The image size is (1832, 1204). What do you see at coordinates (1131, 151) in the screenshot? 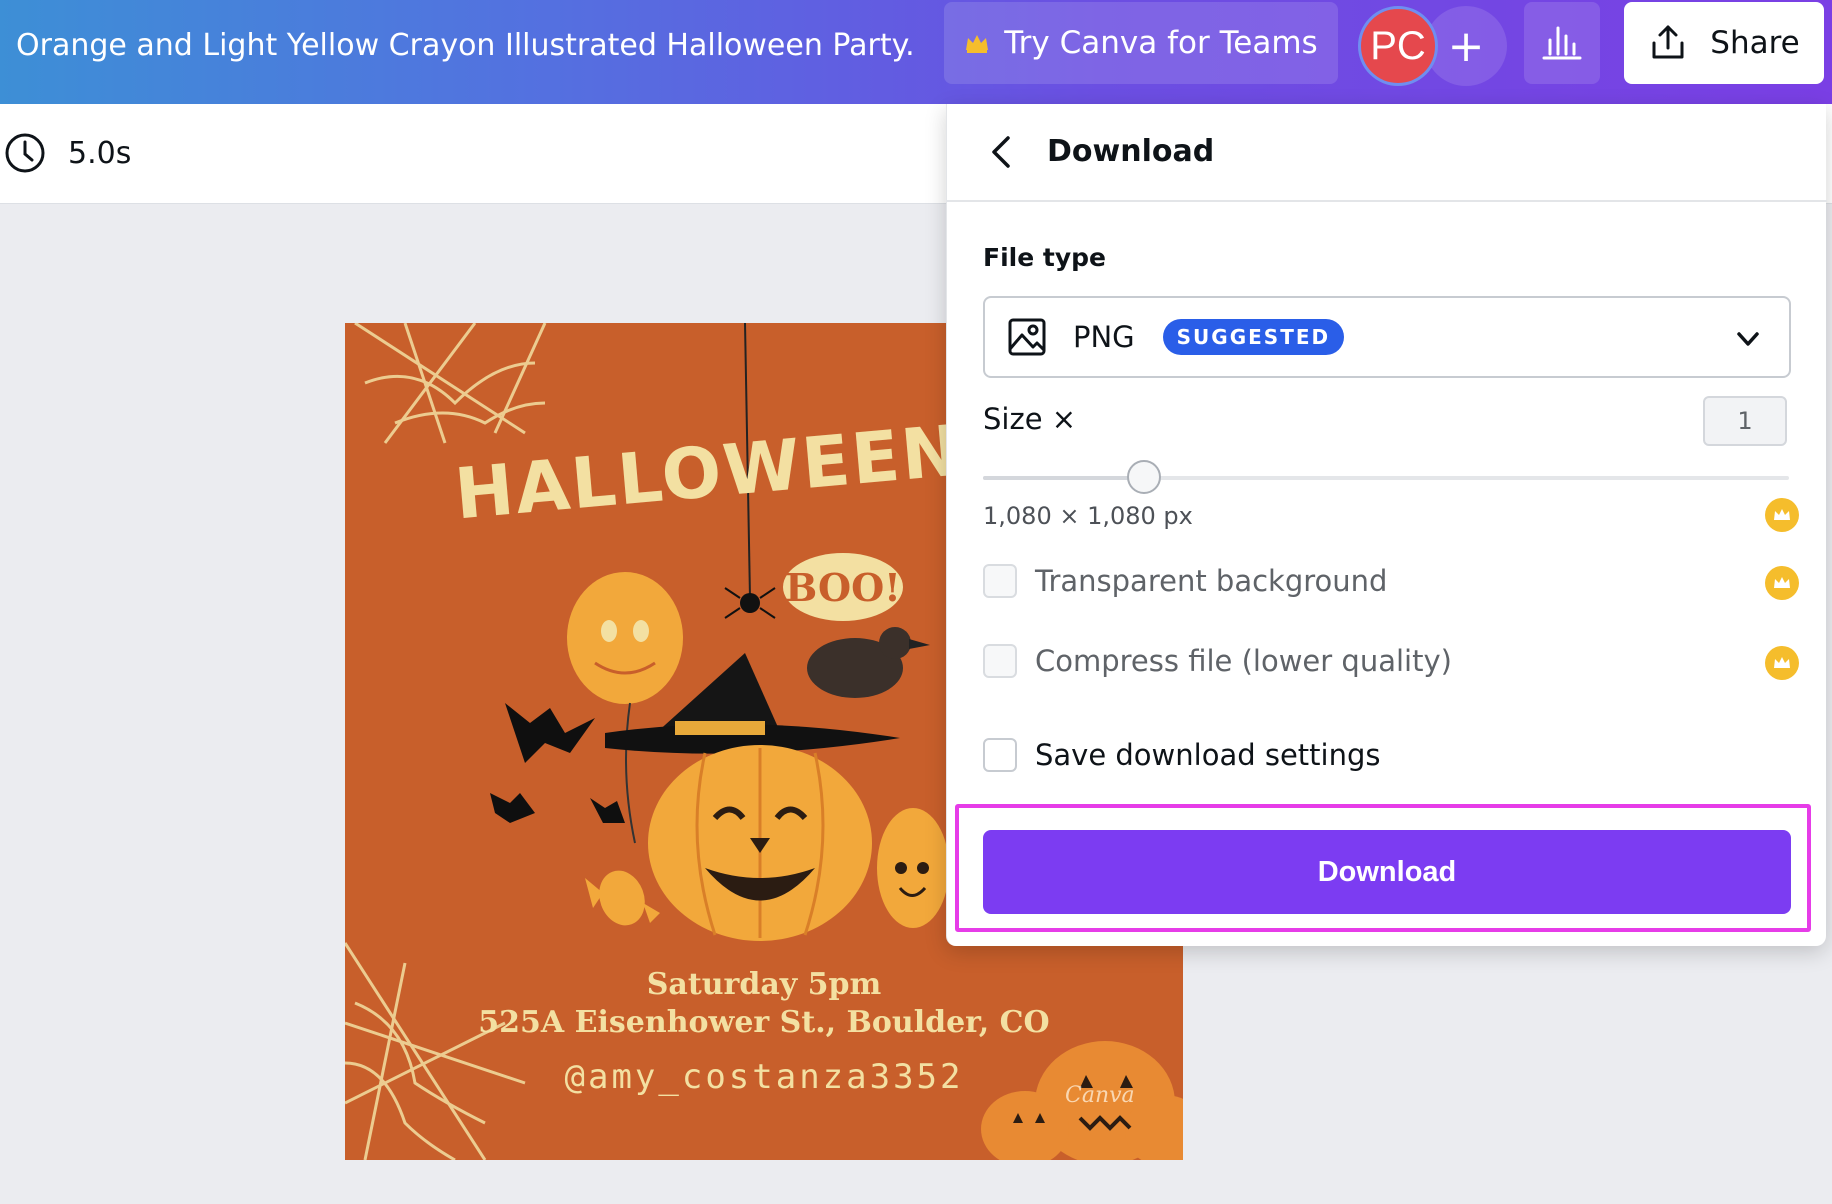
I see `panel-title: Download` at bounding box center [1131, 151].